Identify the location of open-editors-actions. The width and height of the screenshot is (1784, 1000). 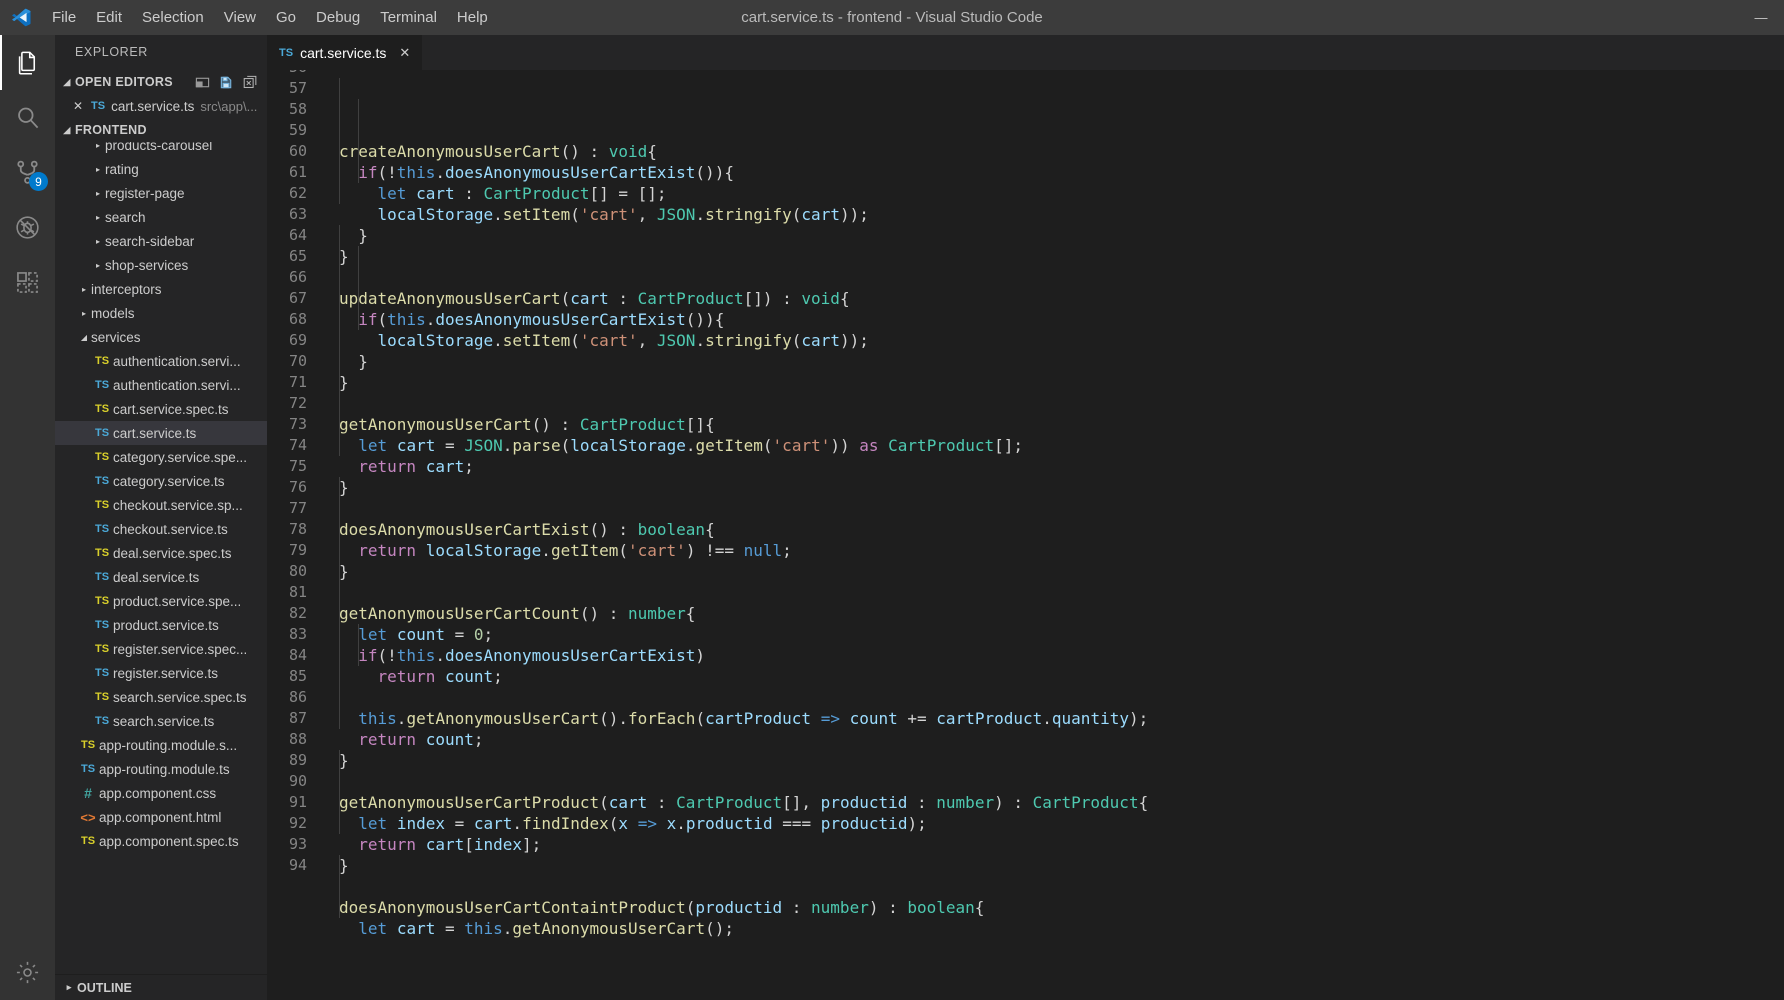
(230, 82).